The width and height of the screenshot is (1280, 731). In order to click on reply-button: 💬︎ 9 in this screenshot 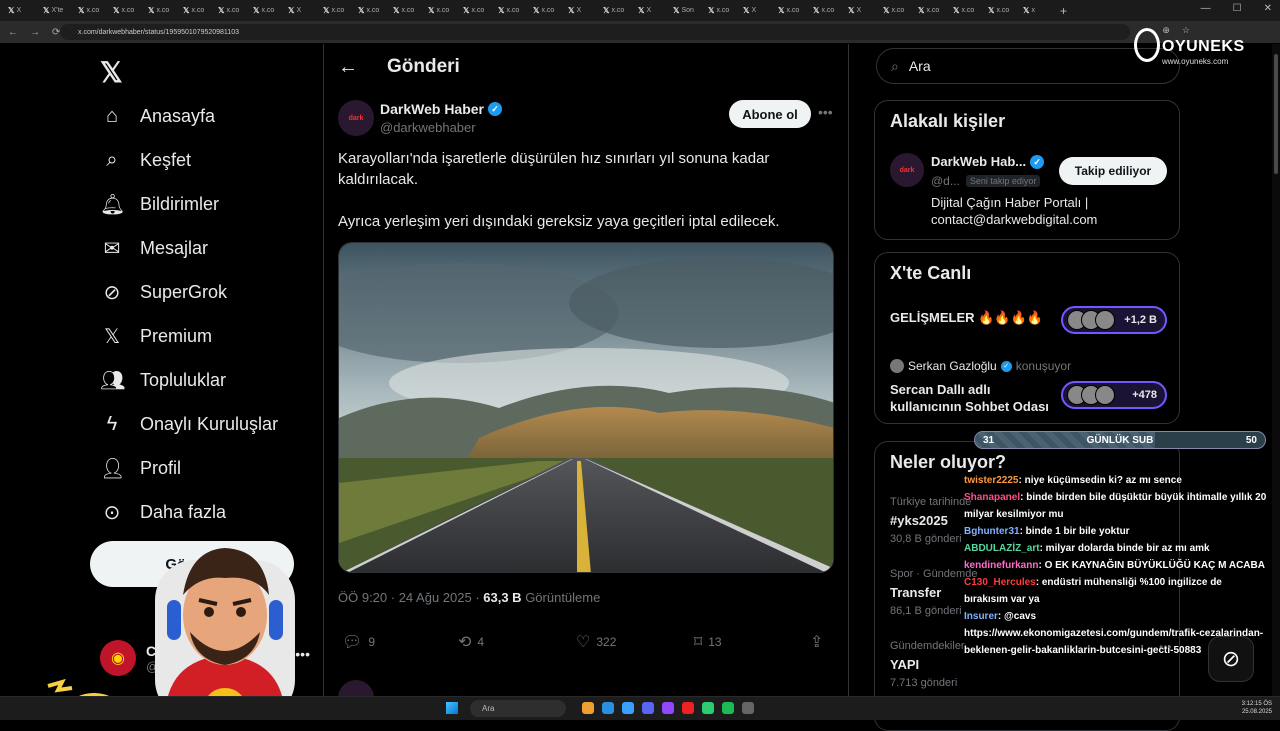, I will do `click(358, 642)`.